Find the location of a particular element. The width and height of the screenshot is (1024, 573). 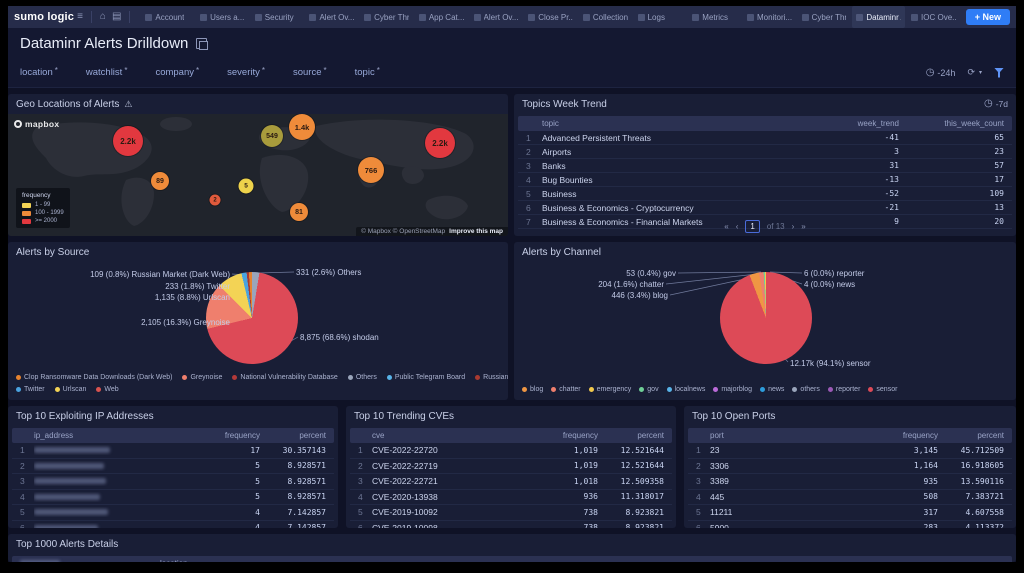

filter-dropdown: topic * is located at coordinates (367, 72).